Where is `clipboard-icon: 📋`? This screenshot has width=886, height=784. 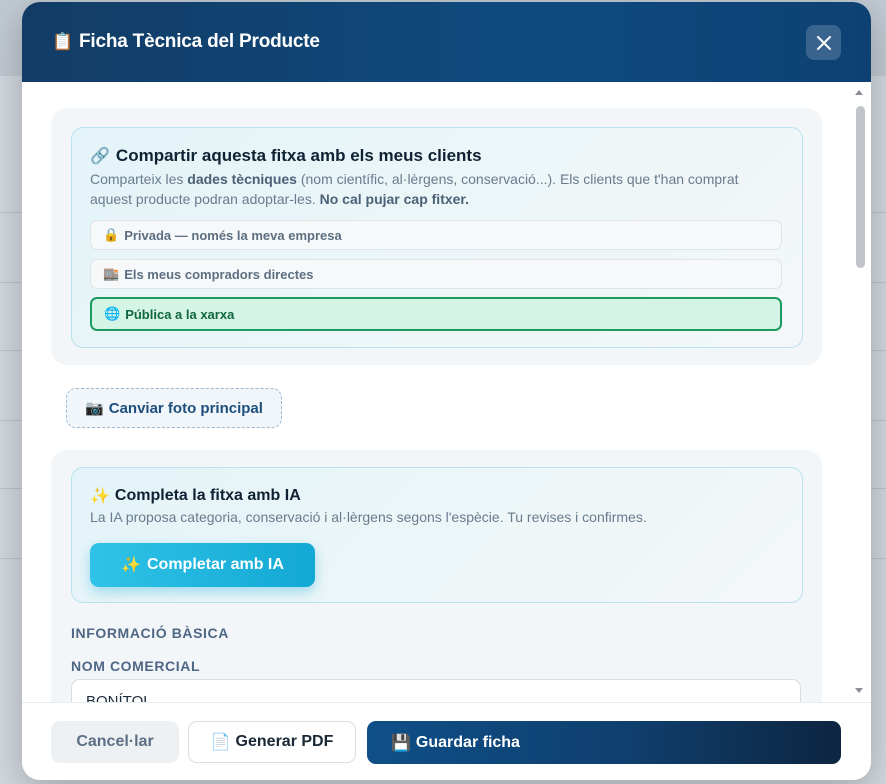 clipboard-icon: 📋 is located at coordinates (62, 41).